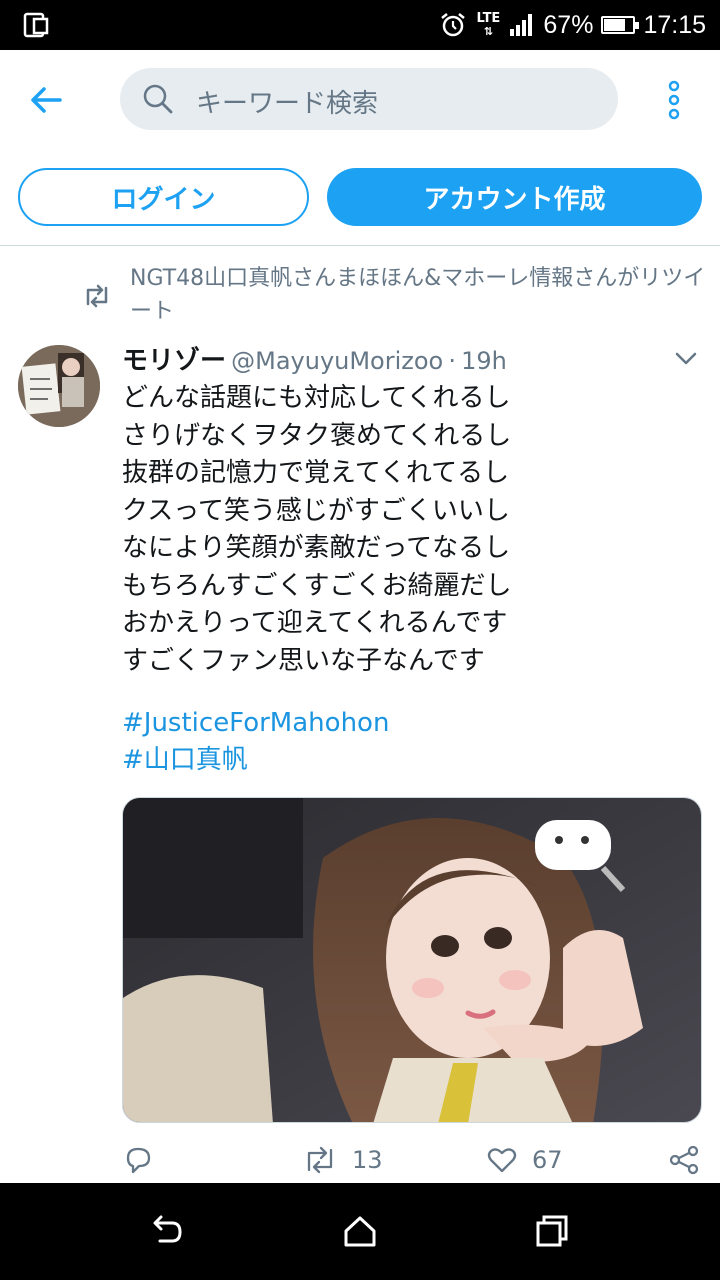  I want to click on tweet-header: モリゾー @MayuyuMorizoo · 19h, so click(407, 360).